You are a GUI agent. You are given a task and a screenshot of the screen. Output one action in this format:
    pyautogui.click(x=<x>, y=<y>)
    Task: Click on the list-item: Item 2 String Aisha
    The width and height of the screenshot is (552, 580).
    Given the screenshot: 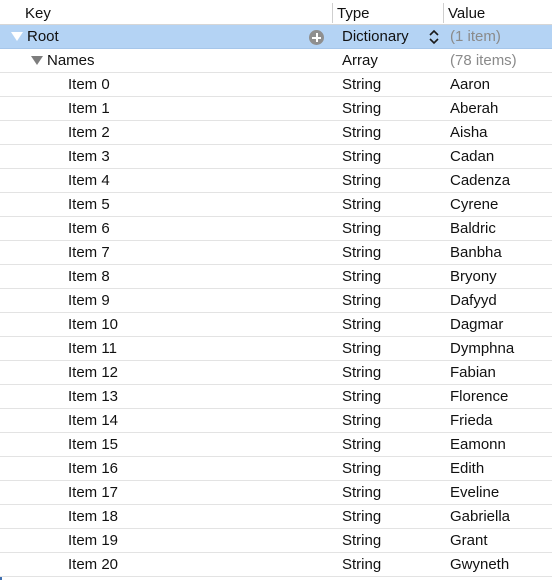 What is the action you would take?
    pyautogui.click(x=276, y=133)
    